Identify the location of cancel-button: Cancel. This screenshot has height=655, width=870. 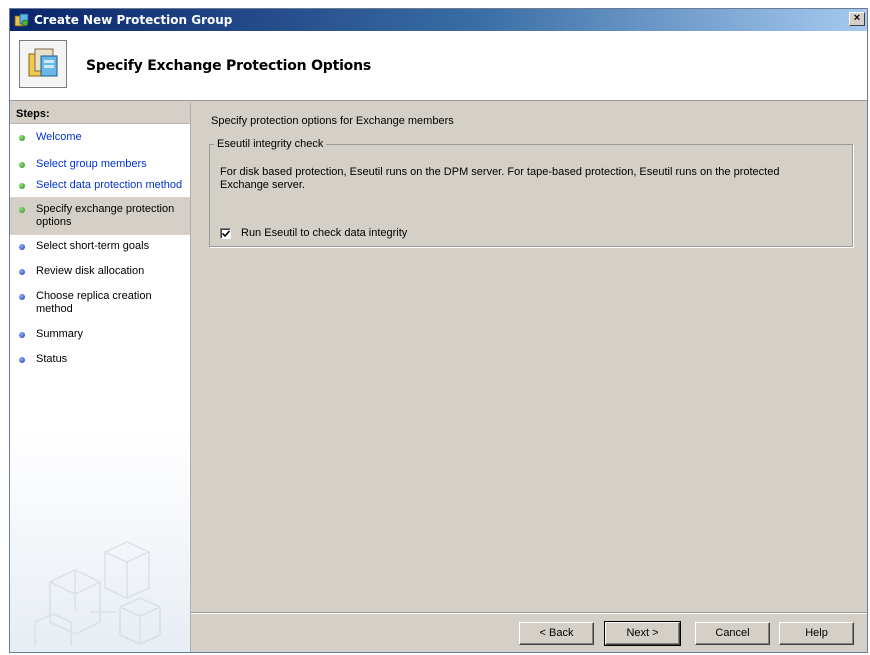
(732, 633).